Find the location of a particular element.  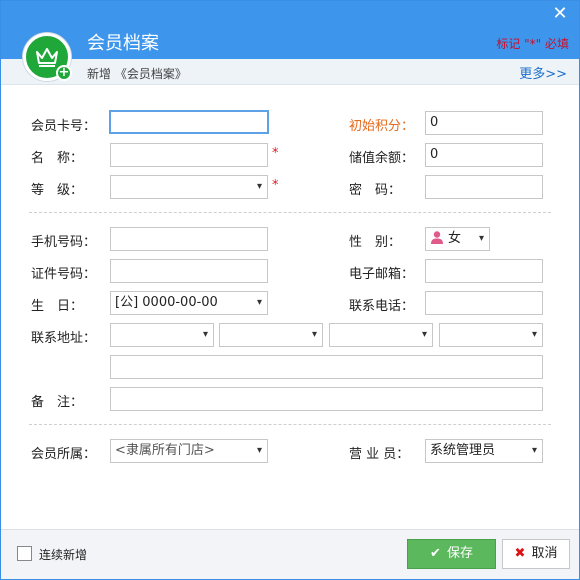

save-button: ✔ 保存 is located at coordinates (451, 554).